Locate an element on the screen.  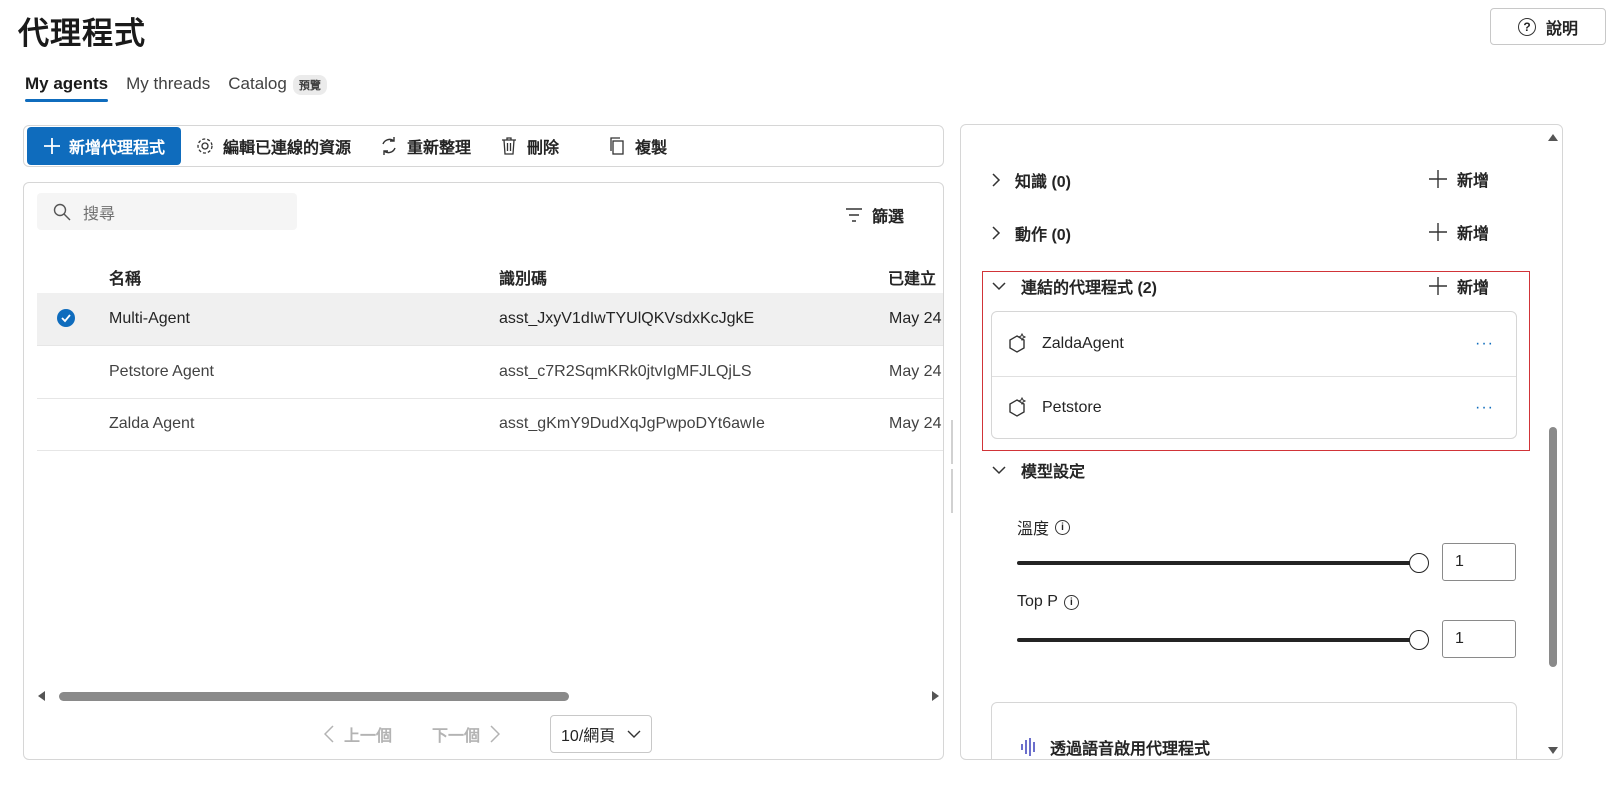
top-p-slider is located at coordinates (1223, 640).